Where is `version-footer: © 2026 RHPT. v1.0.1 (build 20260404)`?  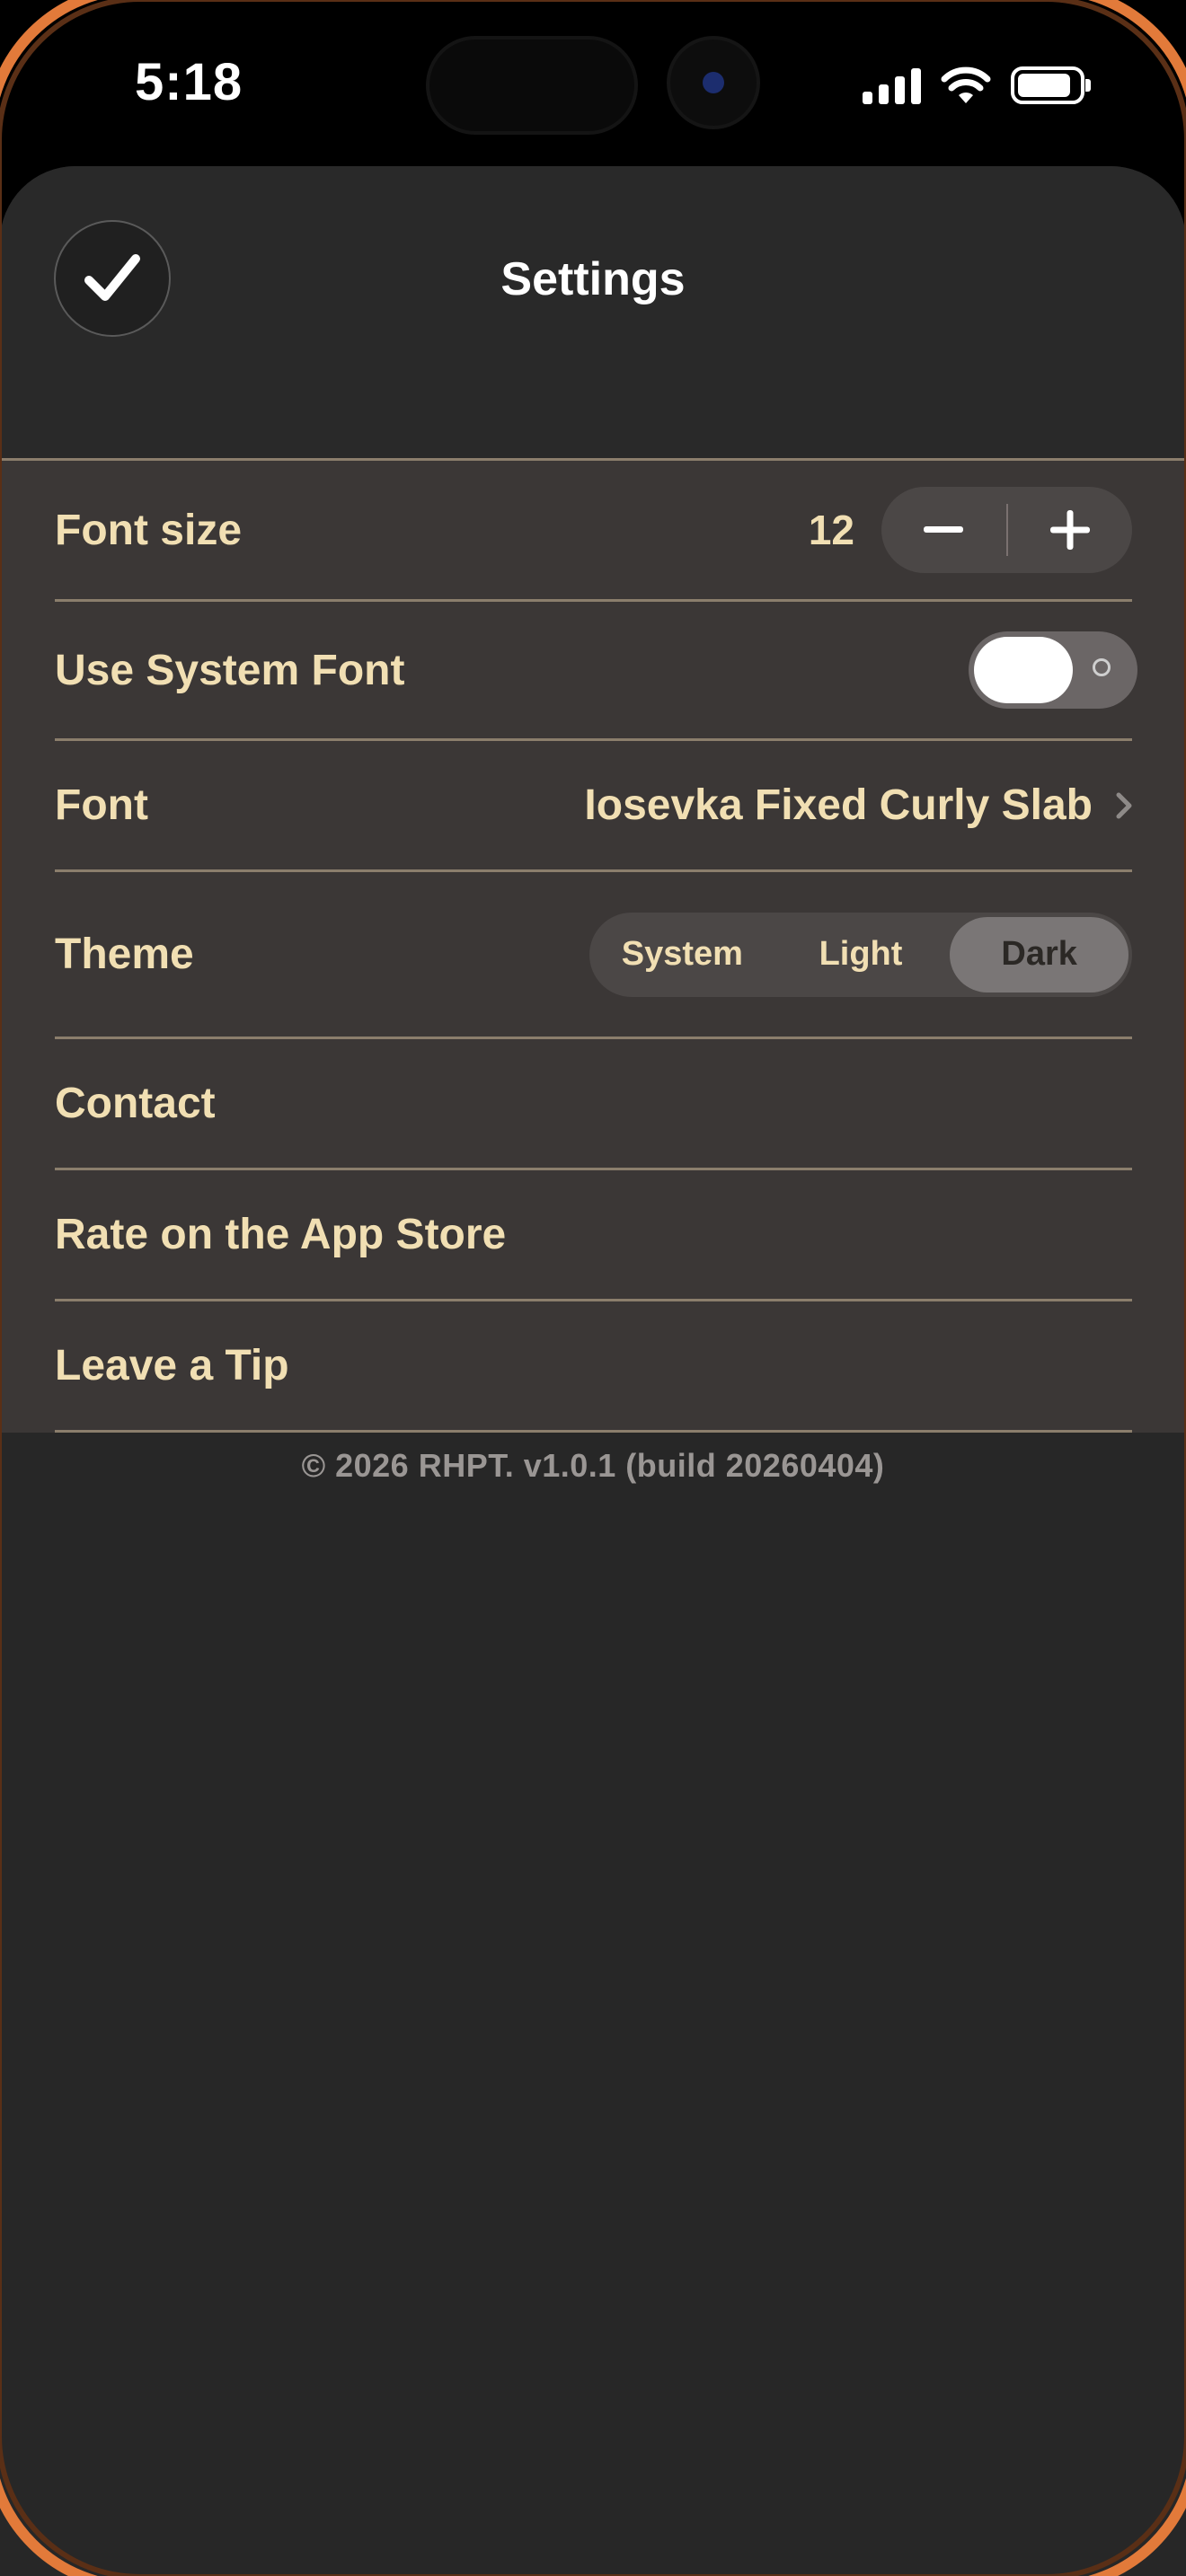
version-footer: © 2026 RHPT. v1.0.1 (build 20260404) is located at coordinates (593, 1465).